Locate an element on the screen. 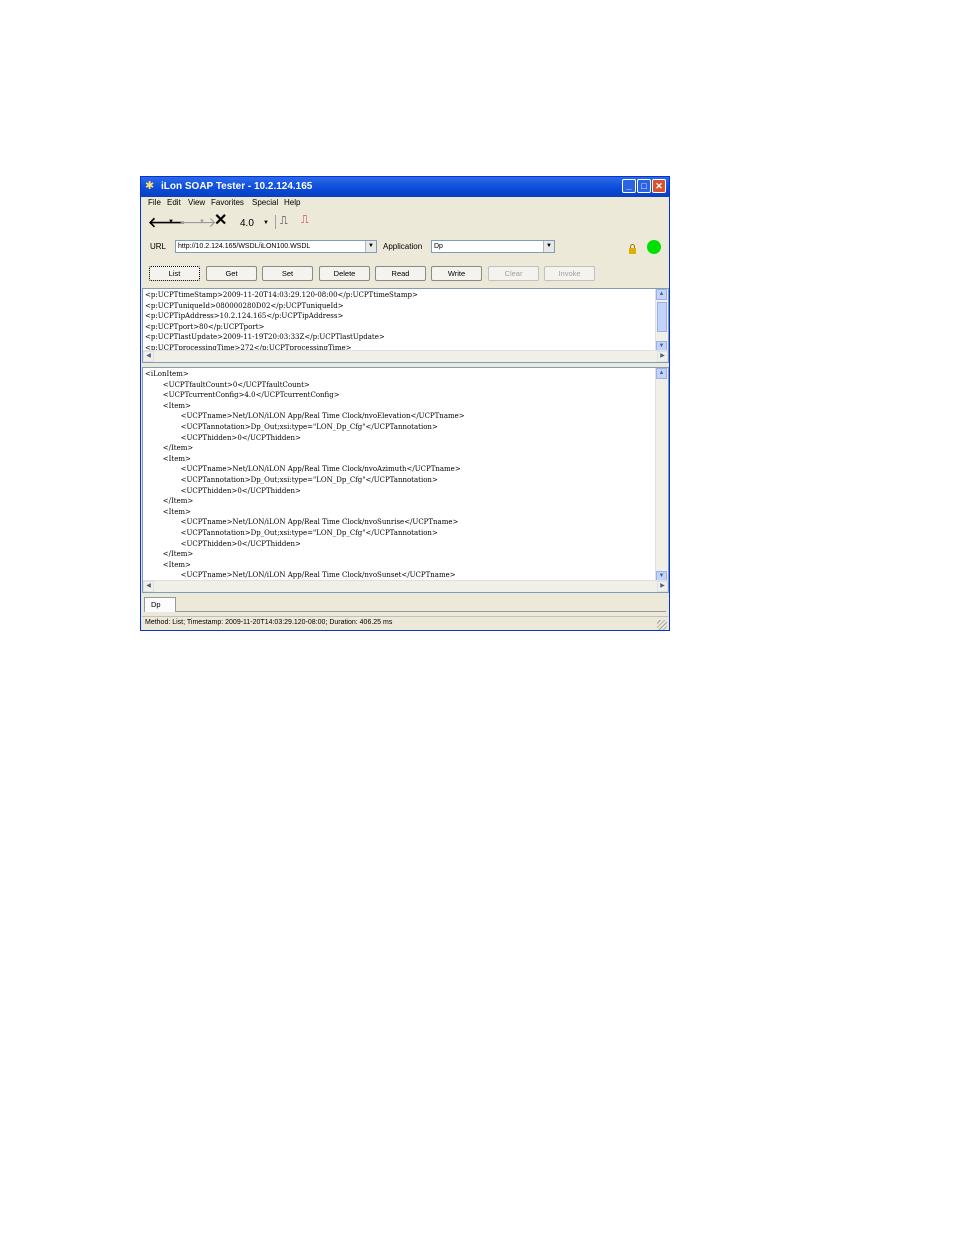 The height and width of the screenshot is (1235, 954). clear-button: Clear is located at coordinates (513, 273).